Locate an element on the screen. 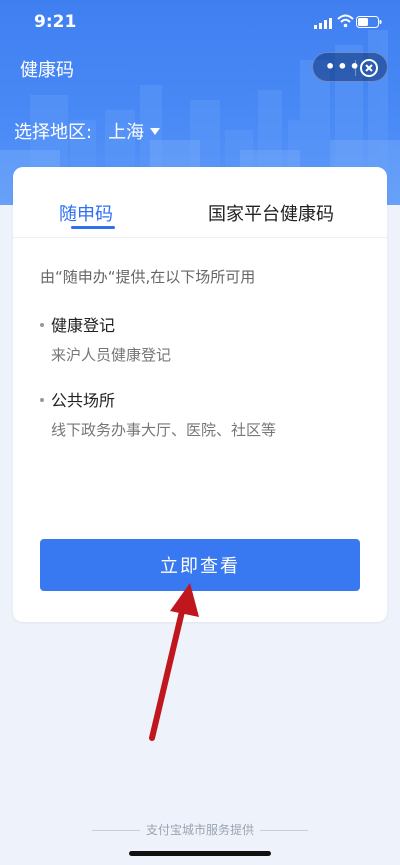 The image size is (400, 865). close-icon is located at coordinates (369, 68).